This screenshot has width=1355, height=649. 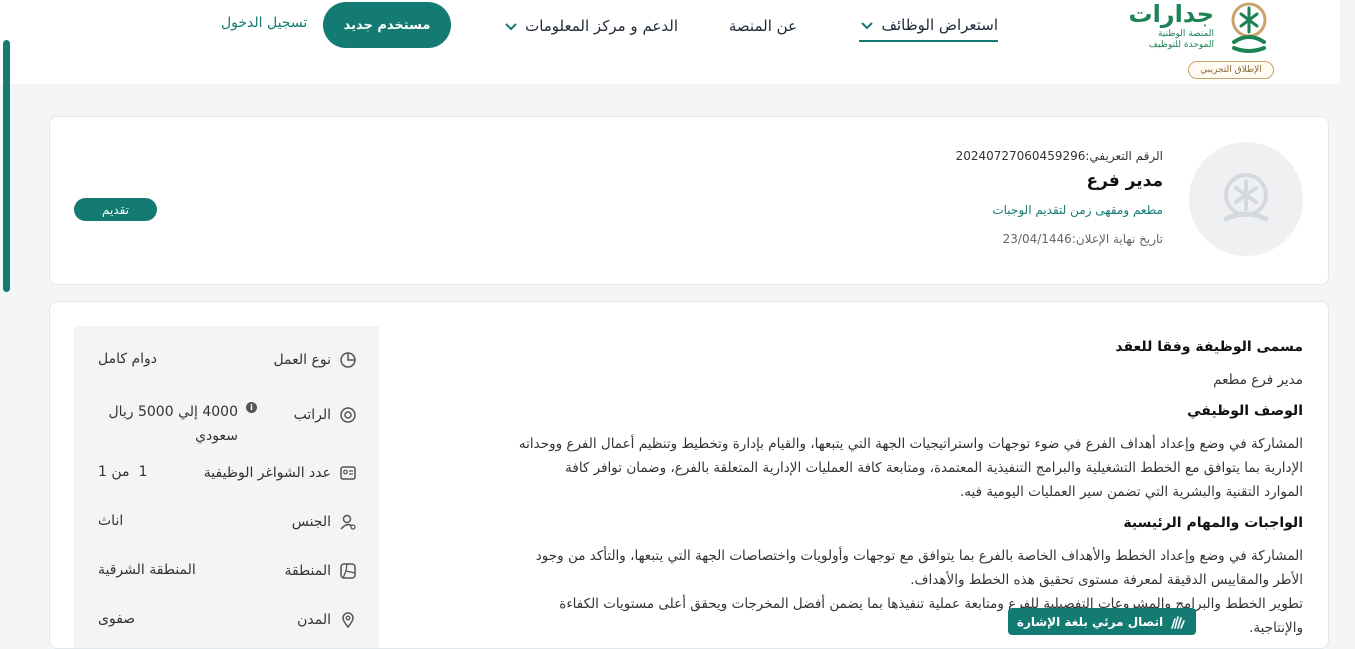 What do you see at coordinates (601, 26) in the screenshot?
I see `nav-support-label: الدعم و مركز المعلومات` at bounding box center [601, 26].